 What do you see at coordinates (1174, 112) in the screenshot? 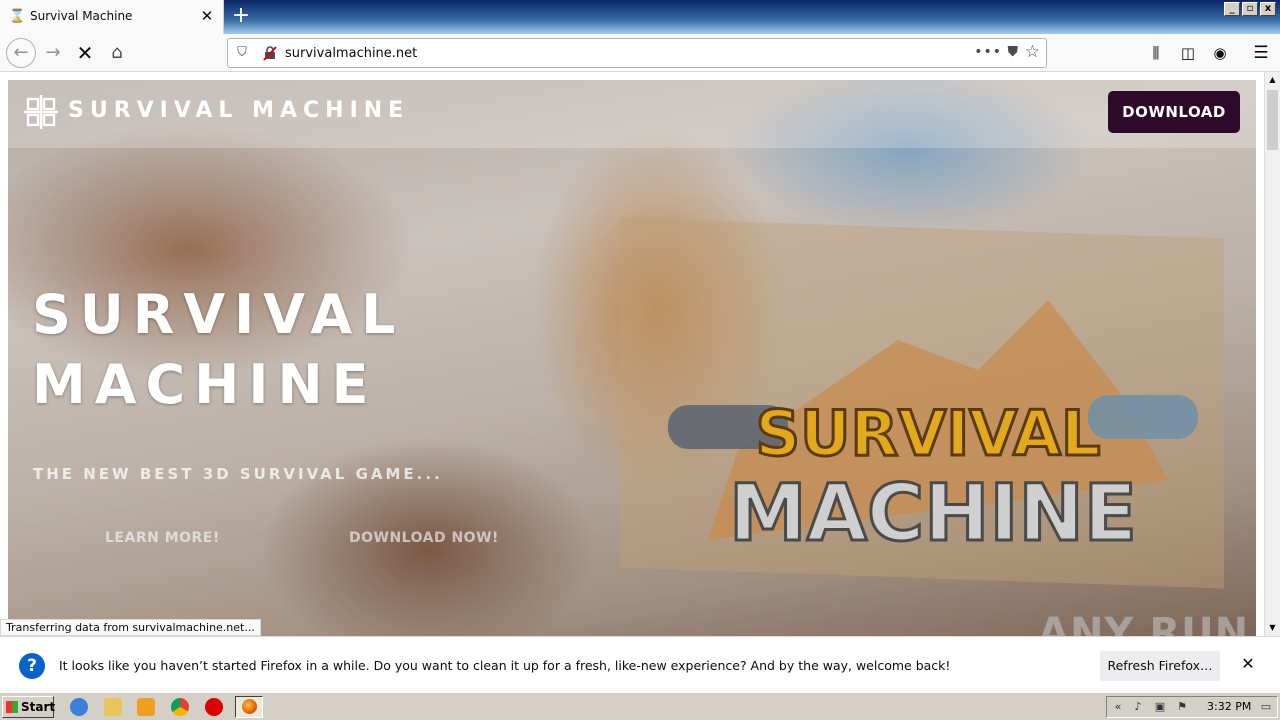
I see `download-button: DOWNLOAD` at bounding box center [1174, 112].